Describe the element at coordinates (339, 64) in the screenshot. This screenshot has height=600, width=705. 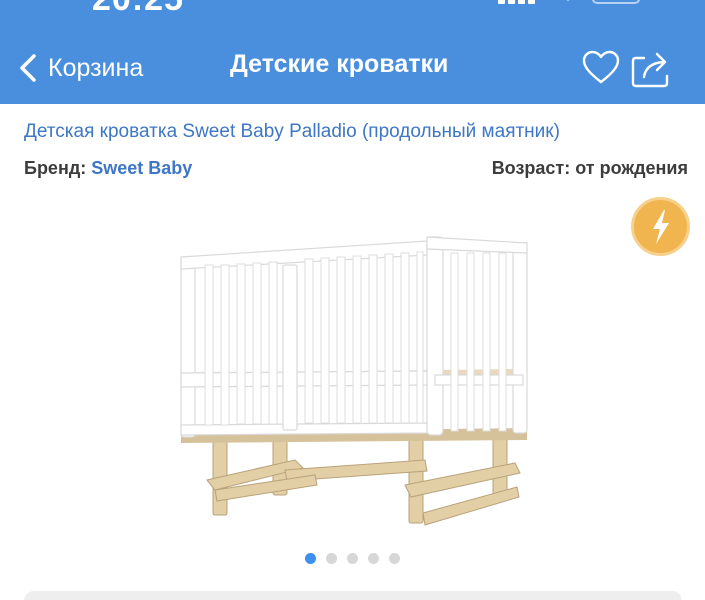
I see `page-title: Детские кроватки` at that location.